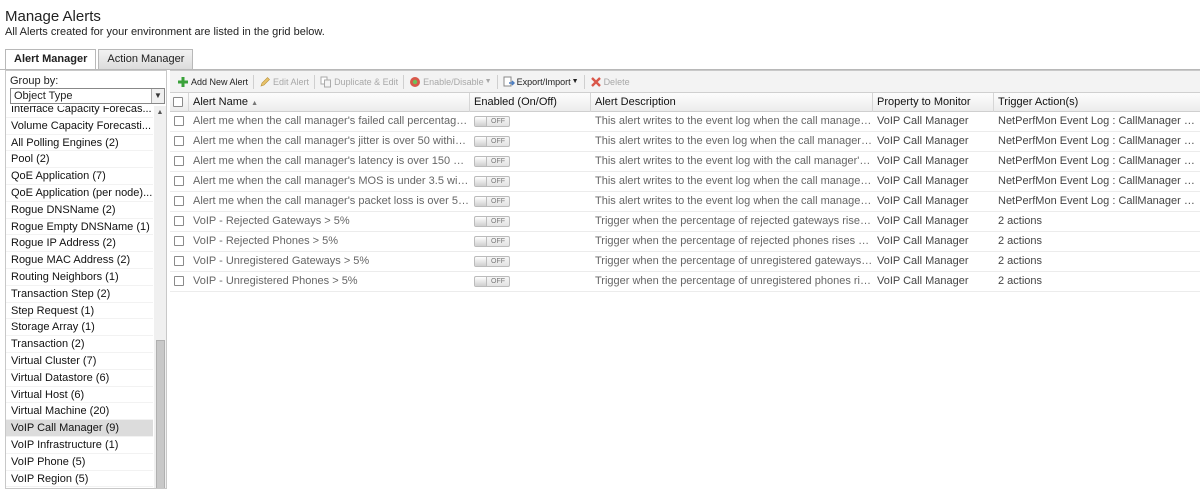 The width and height of the screenshot is (1200, 489). I want to click on scroll-up-arrow-icon: ▲, so click(160, 113).